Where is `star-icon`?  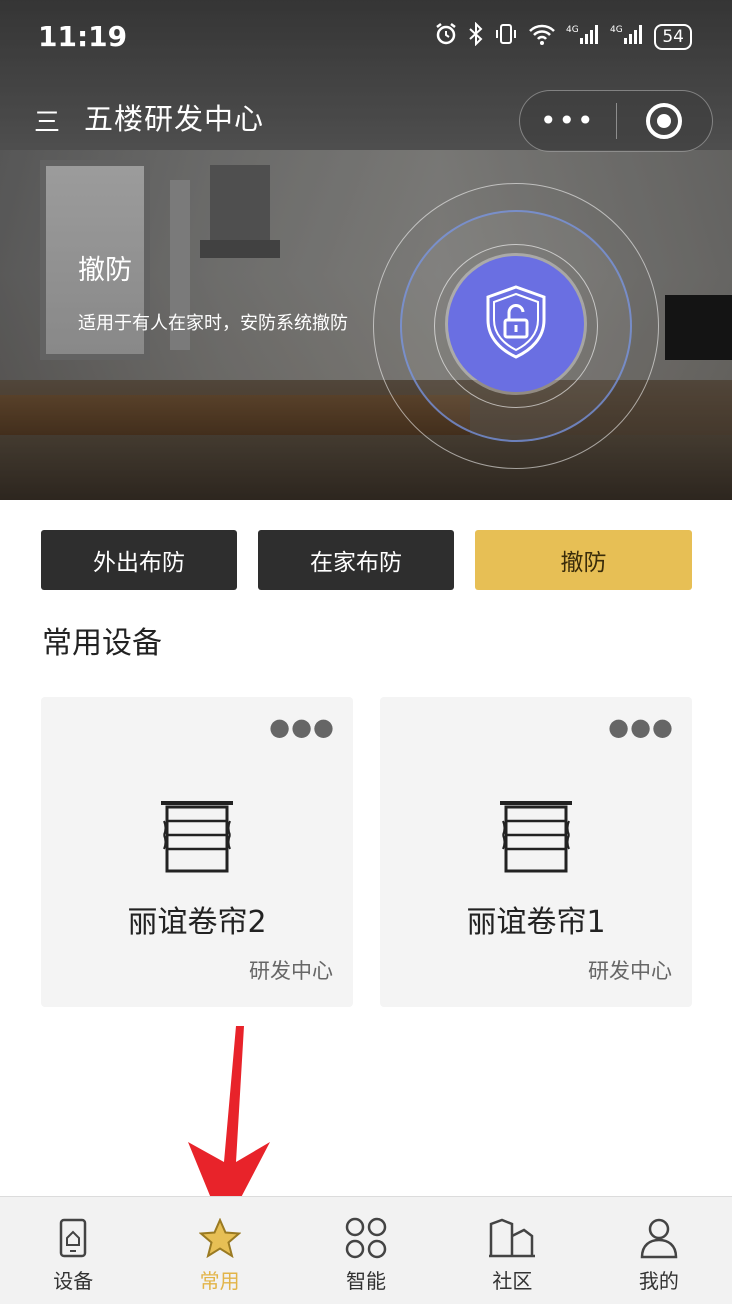 star-icon is located at coordinates (219, 1238).